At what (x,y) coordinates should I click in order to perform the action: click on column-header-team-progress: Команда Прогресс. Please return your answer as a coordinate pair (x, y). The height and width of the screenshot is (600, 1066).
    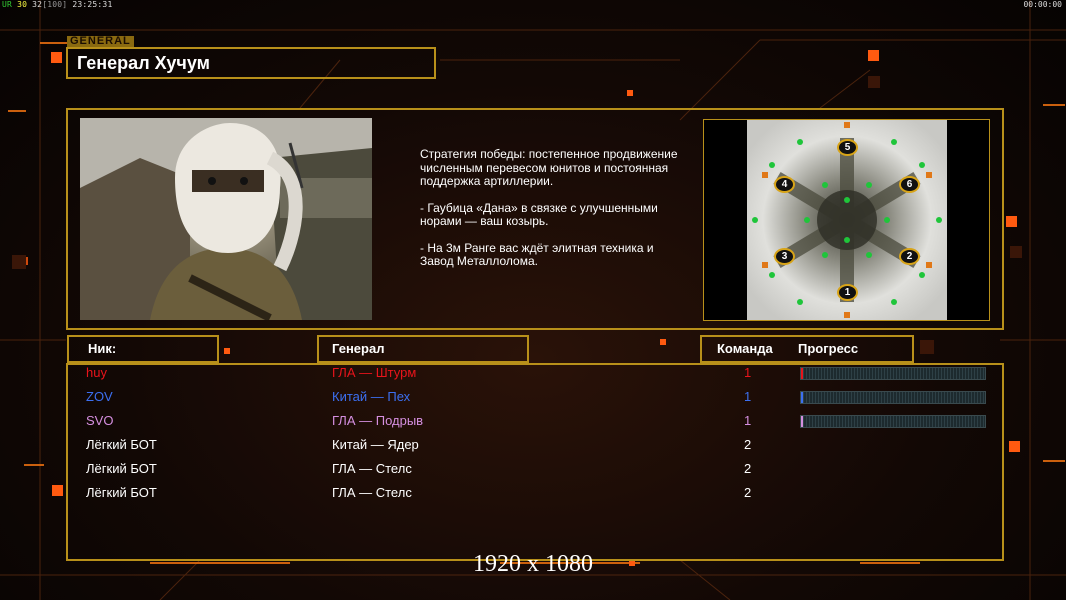
    Looking at the image, I should click on (807, 349).